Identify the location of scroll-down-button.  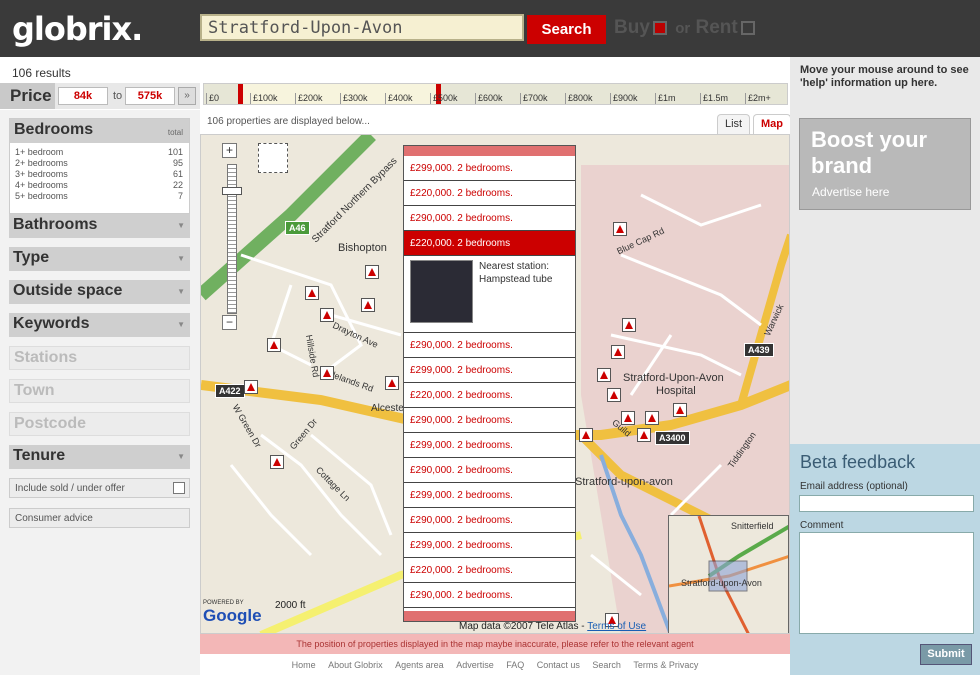
(489, 616).